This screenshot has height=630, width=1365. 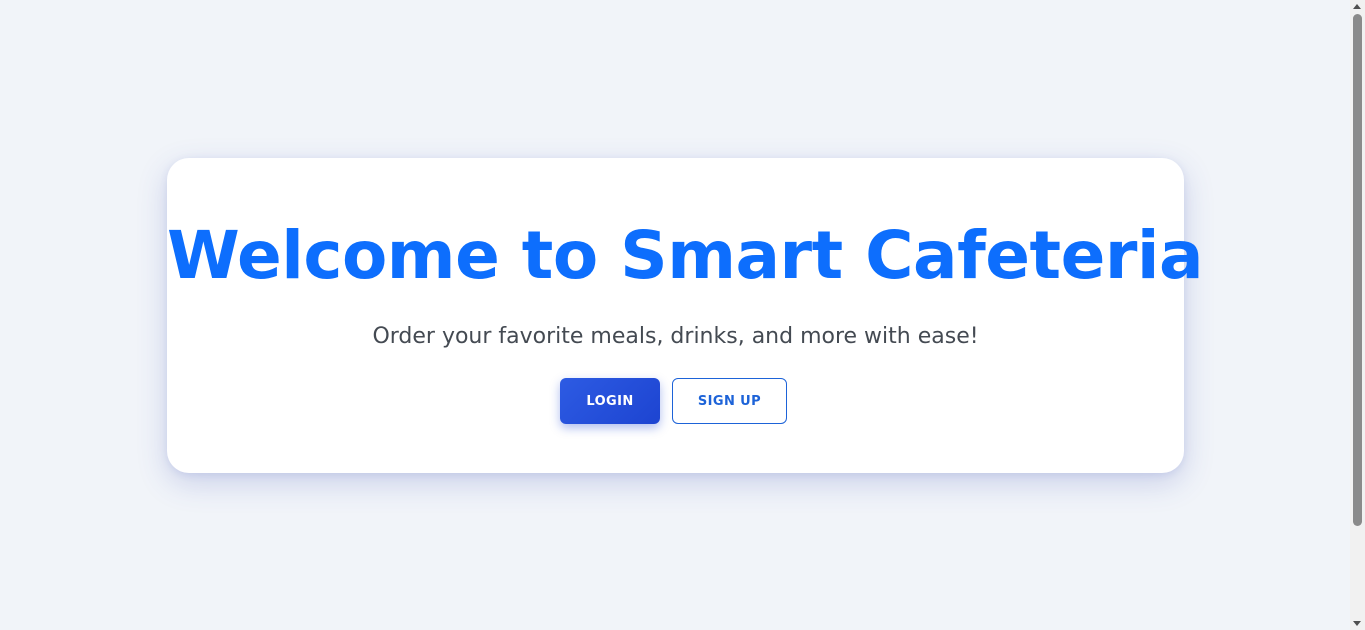 What do you see at coordinates (729, 401) in the screenshot?
I see `signup-button: SIGN UP` at bounding box center [729, 401].